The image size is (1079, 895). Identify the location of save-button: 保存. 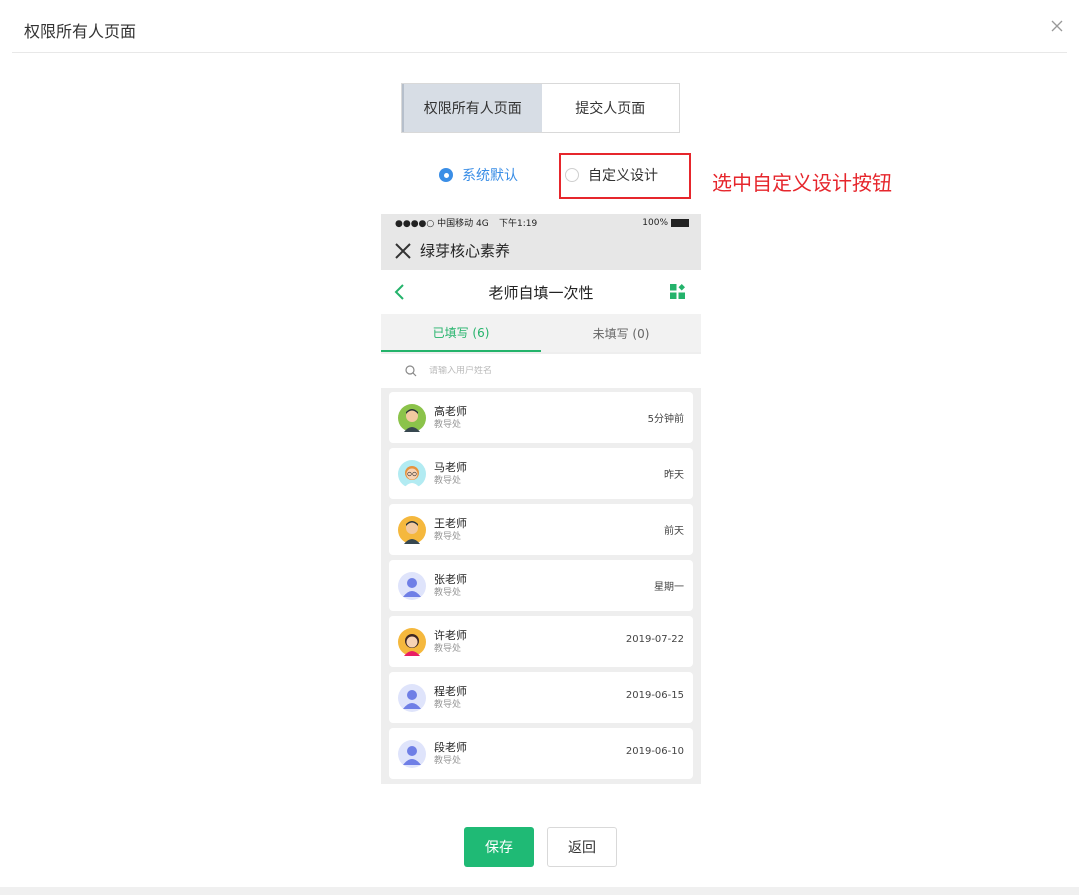
(499, 847).